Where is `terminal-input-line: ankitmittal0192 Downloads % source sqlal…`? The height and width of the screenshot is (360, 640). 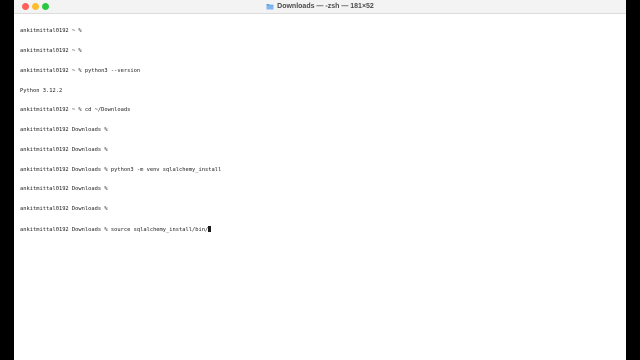
terminal-input-line: ankitmittal0192 Downloads % source sqlal… is located at coordinates (320, 229).